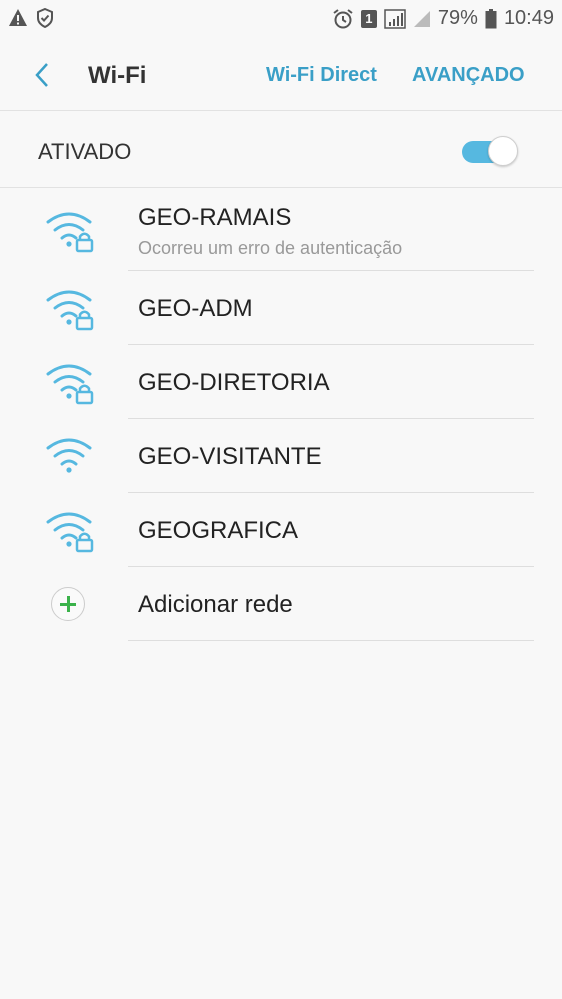 The width and height of the screenshot is (562, 999). I want to click on network-item: GEO-VISITANTE, so click(281, 456).